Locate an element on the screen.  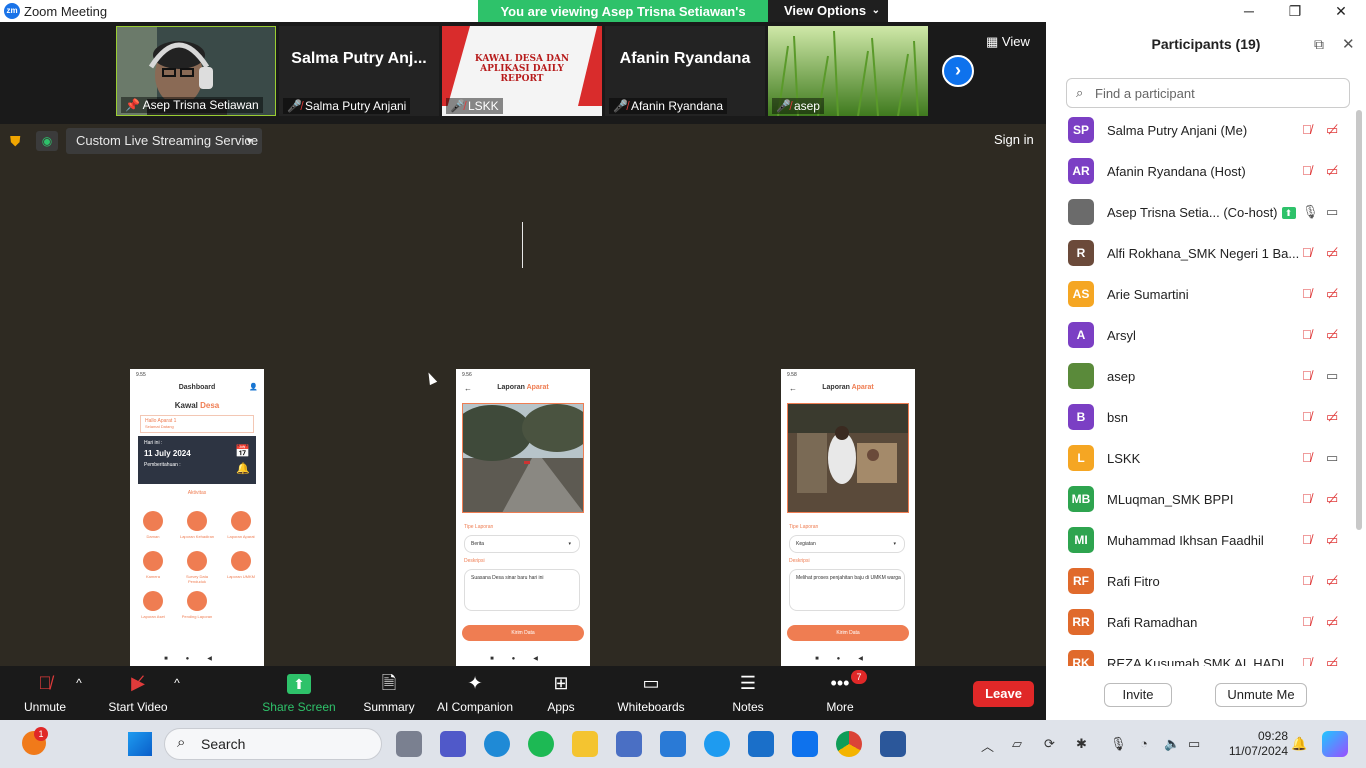
calculator-icon is located at coordinates (629, 744).